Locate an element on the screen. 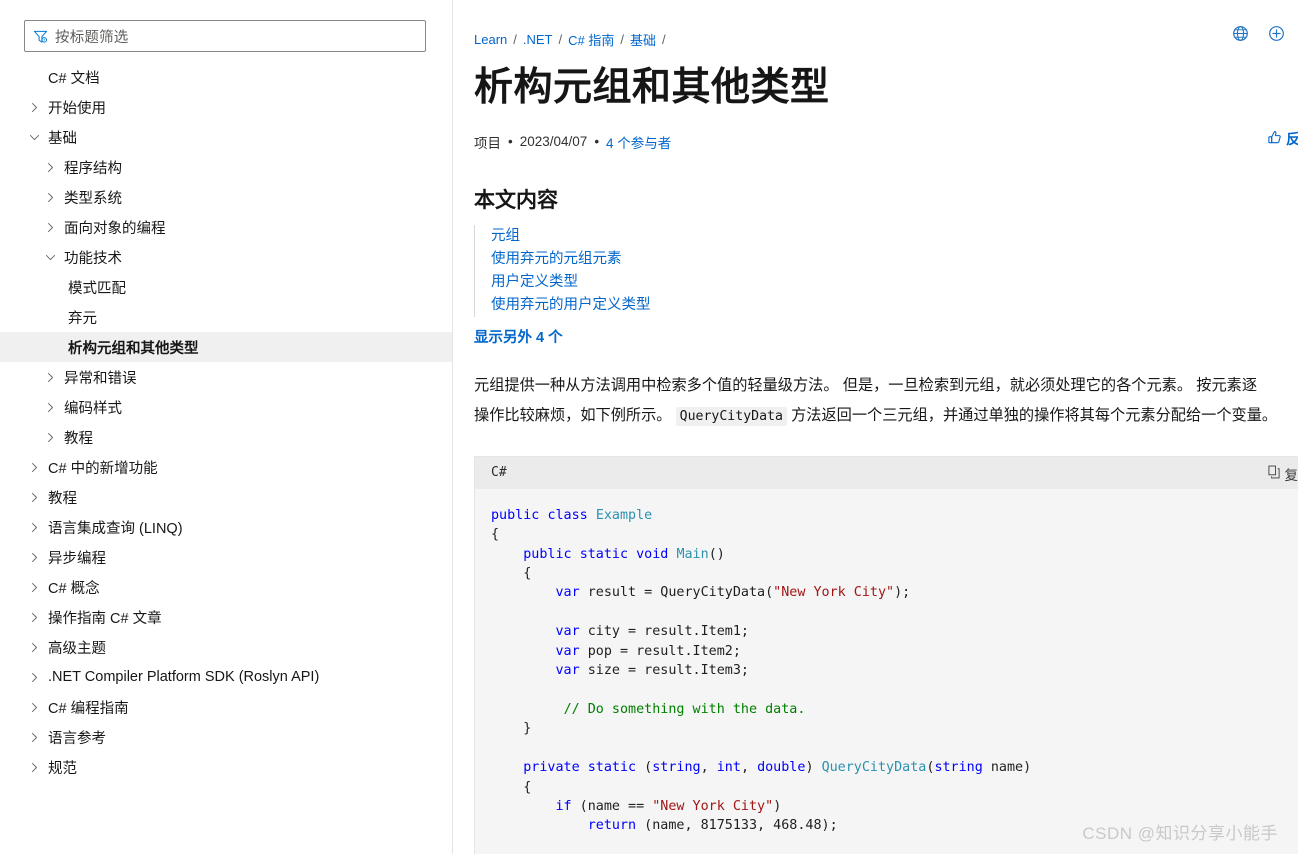 Image resolution: width=1298 pixels, height=854 pixels. toc-link-2: 用户定义类型 is located at coordinates (894, 282).